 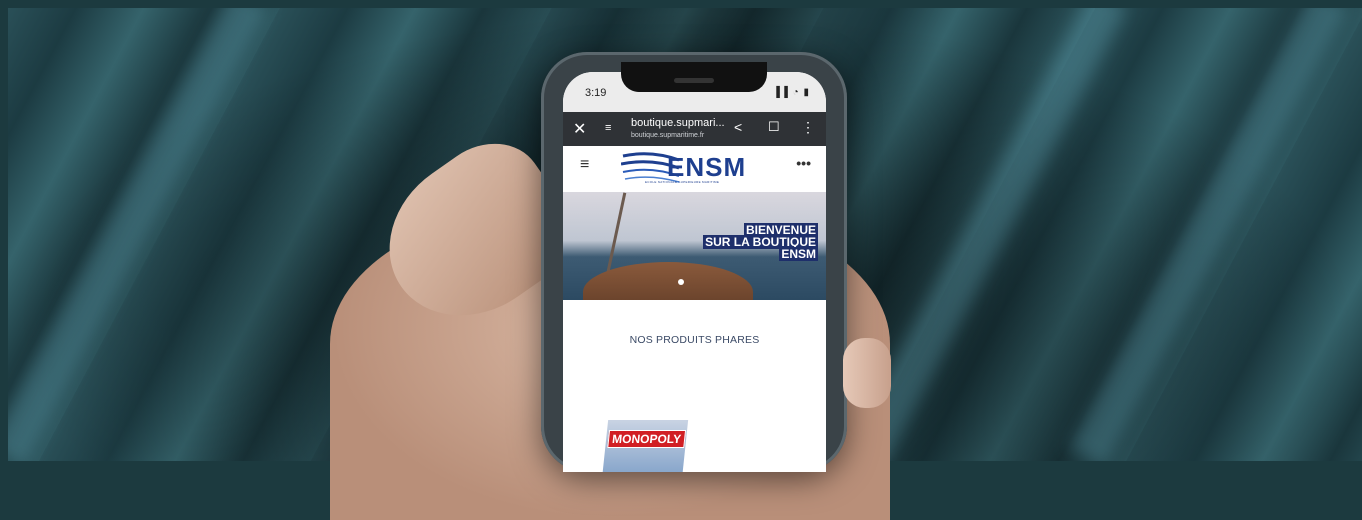 What do you see at coordinates (694, 77) in the screenshot?
I see `phone-notch` at bounding box center [694, 77].